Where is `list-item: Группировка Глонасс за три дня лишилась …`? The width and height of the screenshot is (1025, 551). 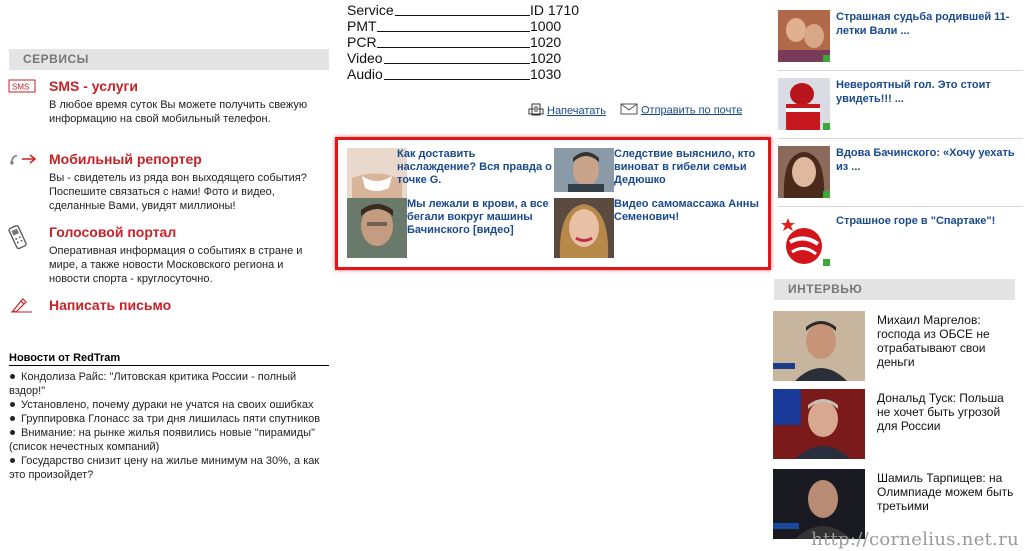
list-item: Группировка Глонасс за три дня лишилась … is located at coordinates (169, 419).